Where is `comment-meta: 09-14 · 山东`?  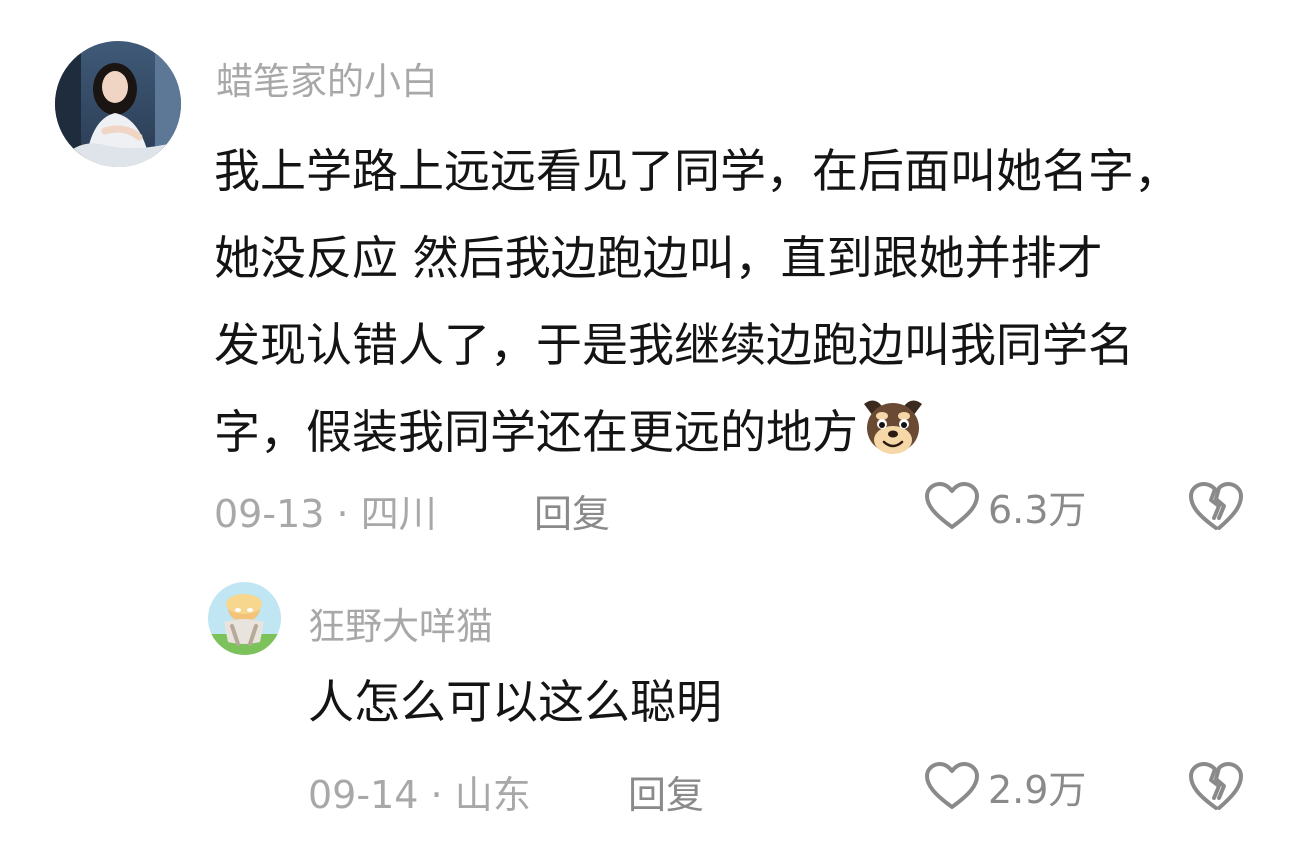 comment-meta: 09-14 · 山东 is located at coordinates (419, 791).